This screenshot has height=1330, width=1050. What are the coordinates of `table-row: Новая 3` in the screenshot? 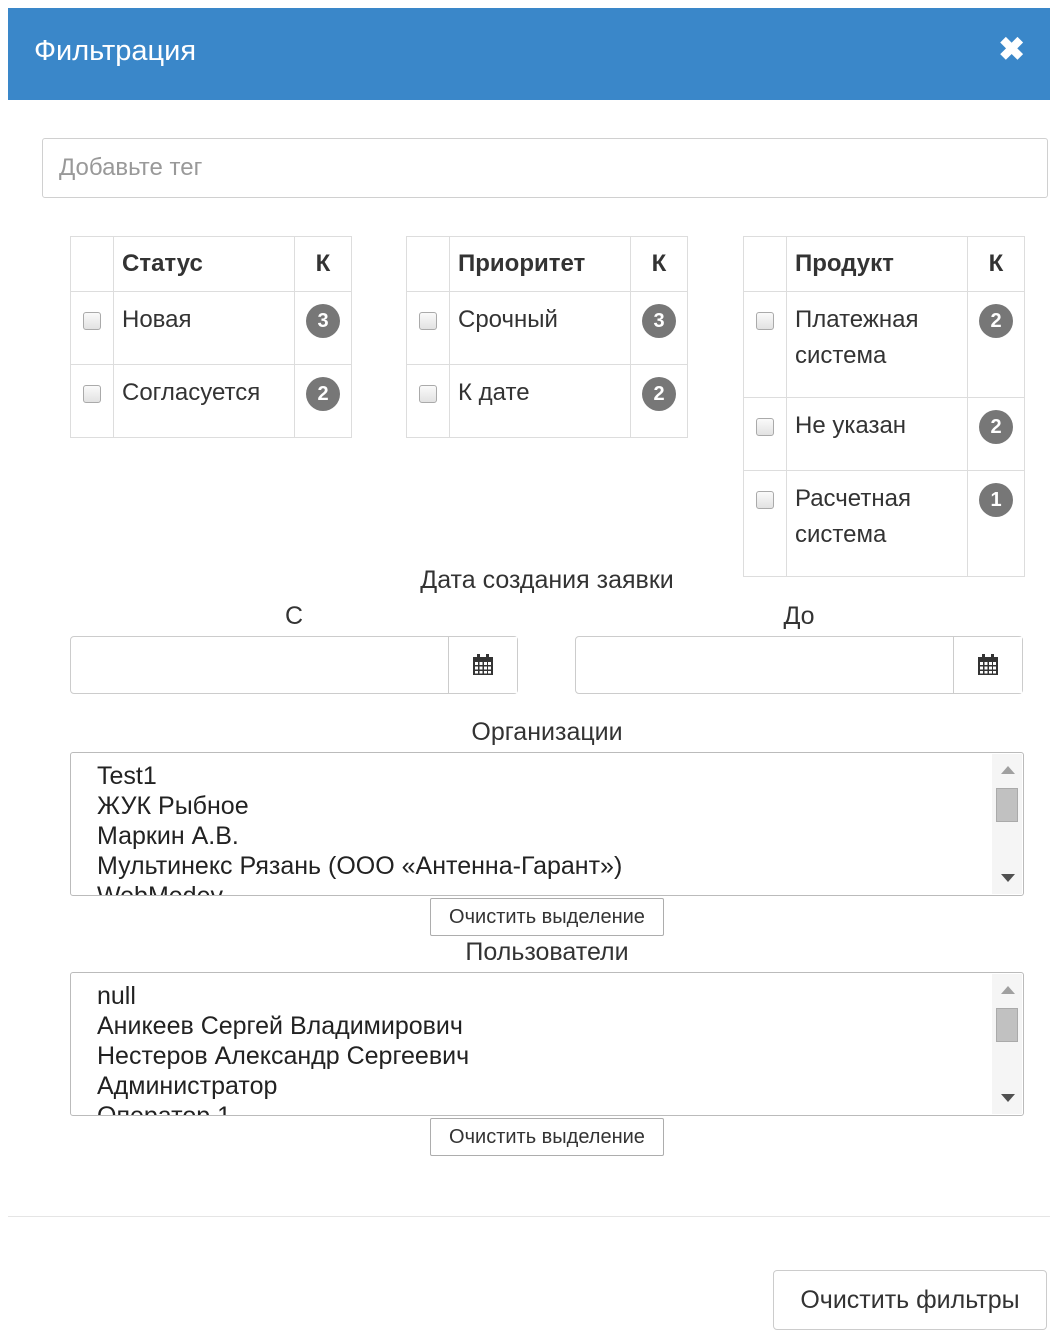 It's located at (211, 328).